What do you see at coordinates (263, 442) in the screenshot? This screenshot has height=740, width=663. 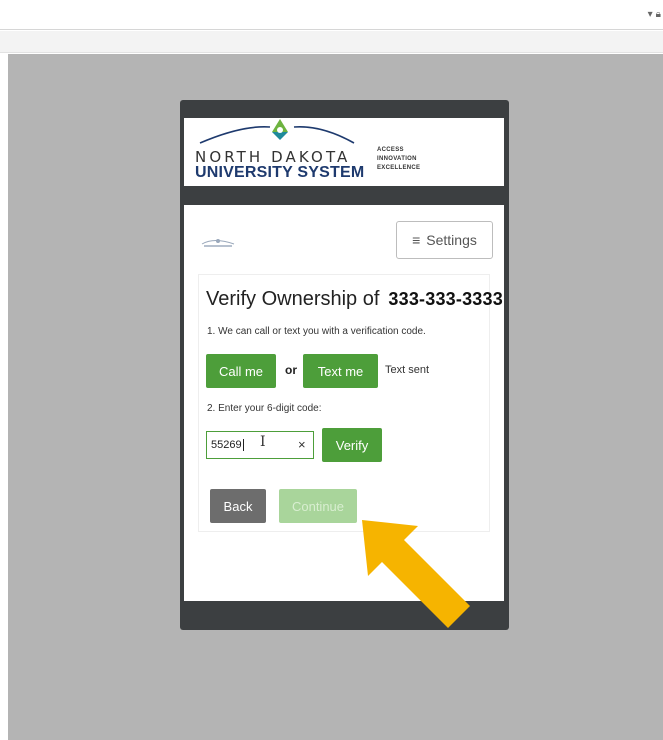 I see `ibeam-cursor-icon: I` at bounding box center [263, 442].